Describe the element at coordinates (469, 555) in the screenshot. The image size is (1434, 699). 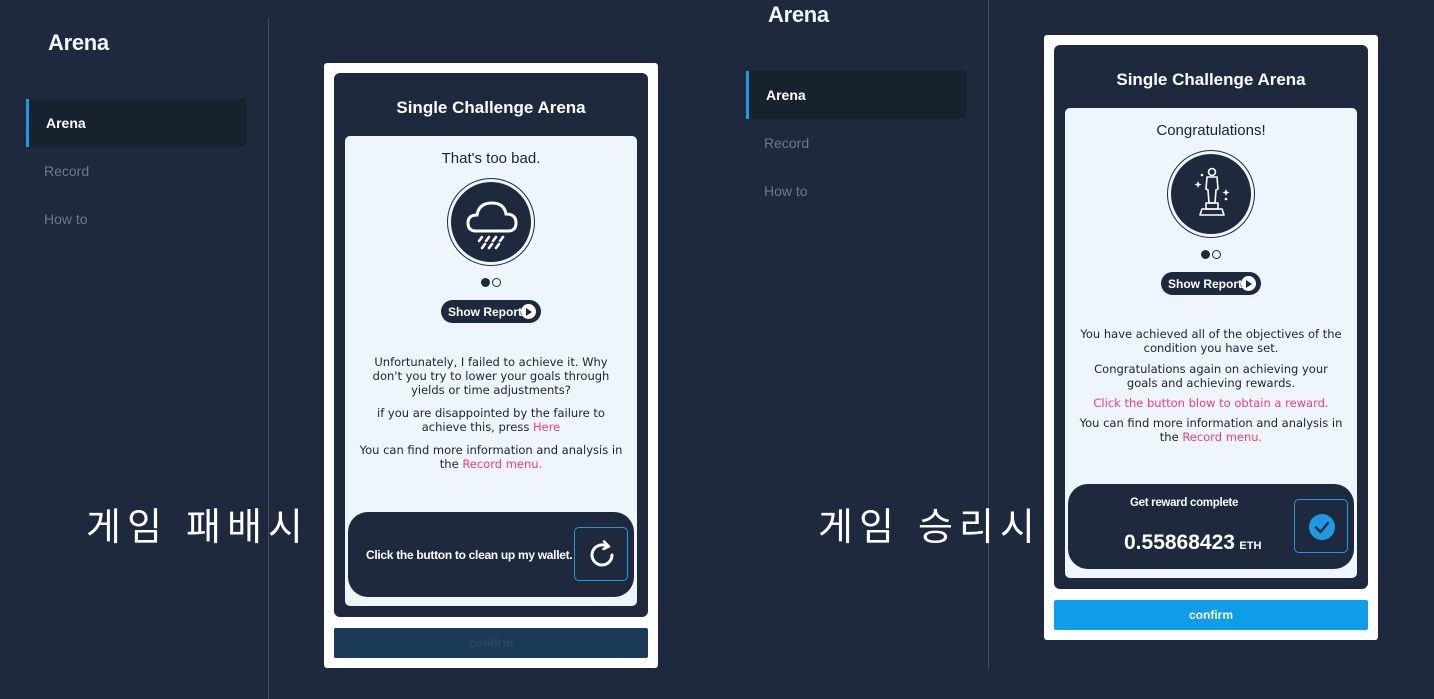
I see `clean-wallet-text: Click the button to clean up my wallet.` at that location.